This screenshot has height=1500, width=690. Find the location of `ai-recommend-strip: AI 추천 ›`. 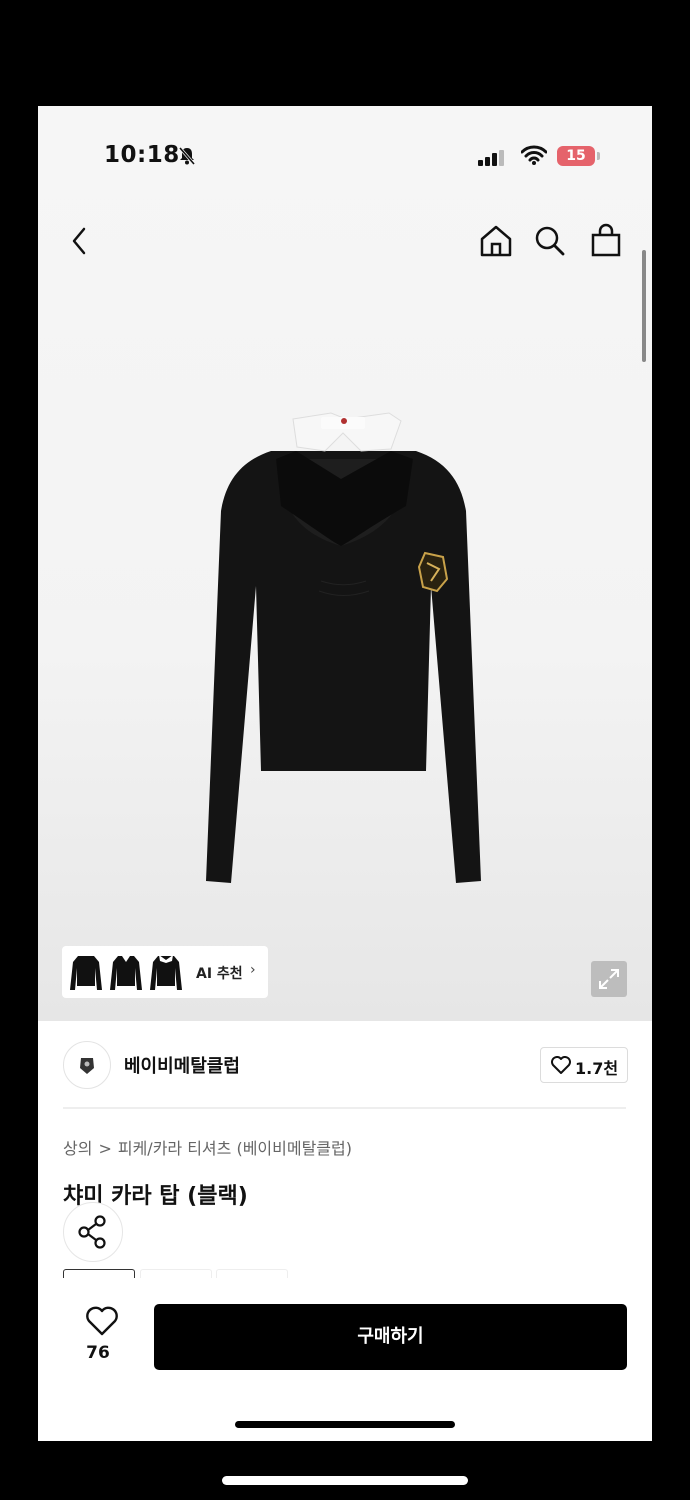

ai-recommend-strip: AI 추천 › is located at coordinates (165, 972).